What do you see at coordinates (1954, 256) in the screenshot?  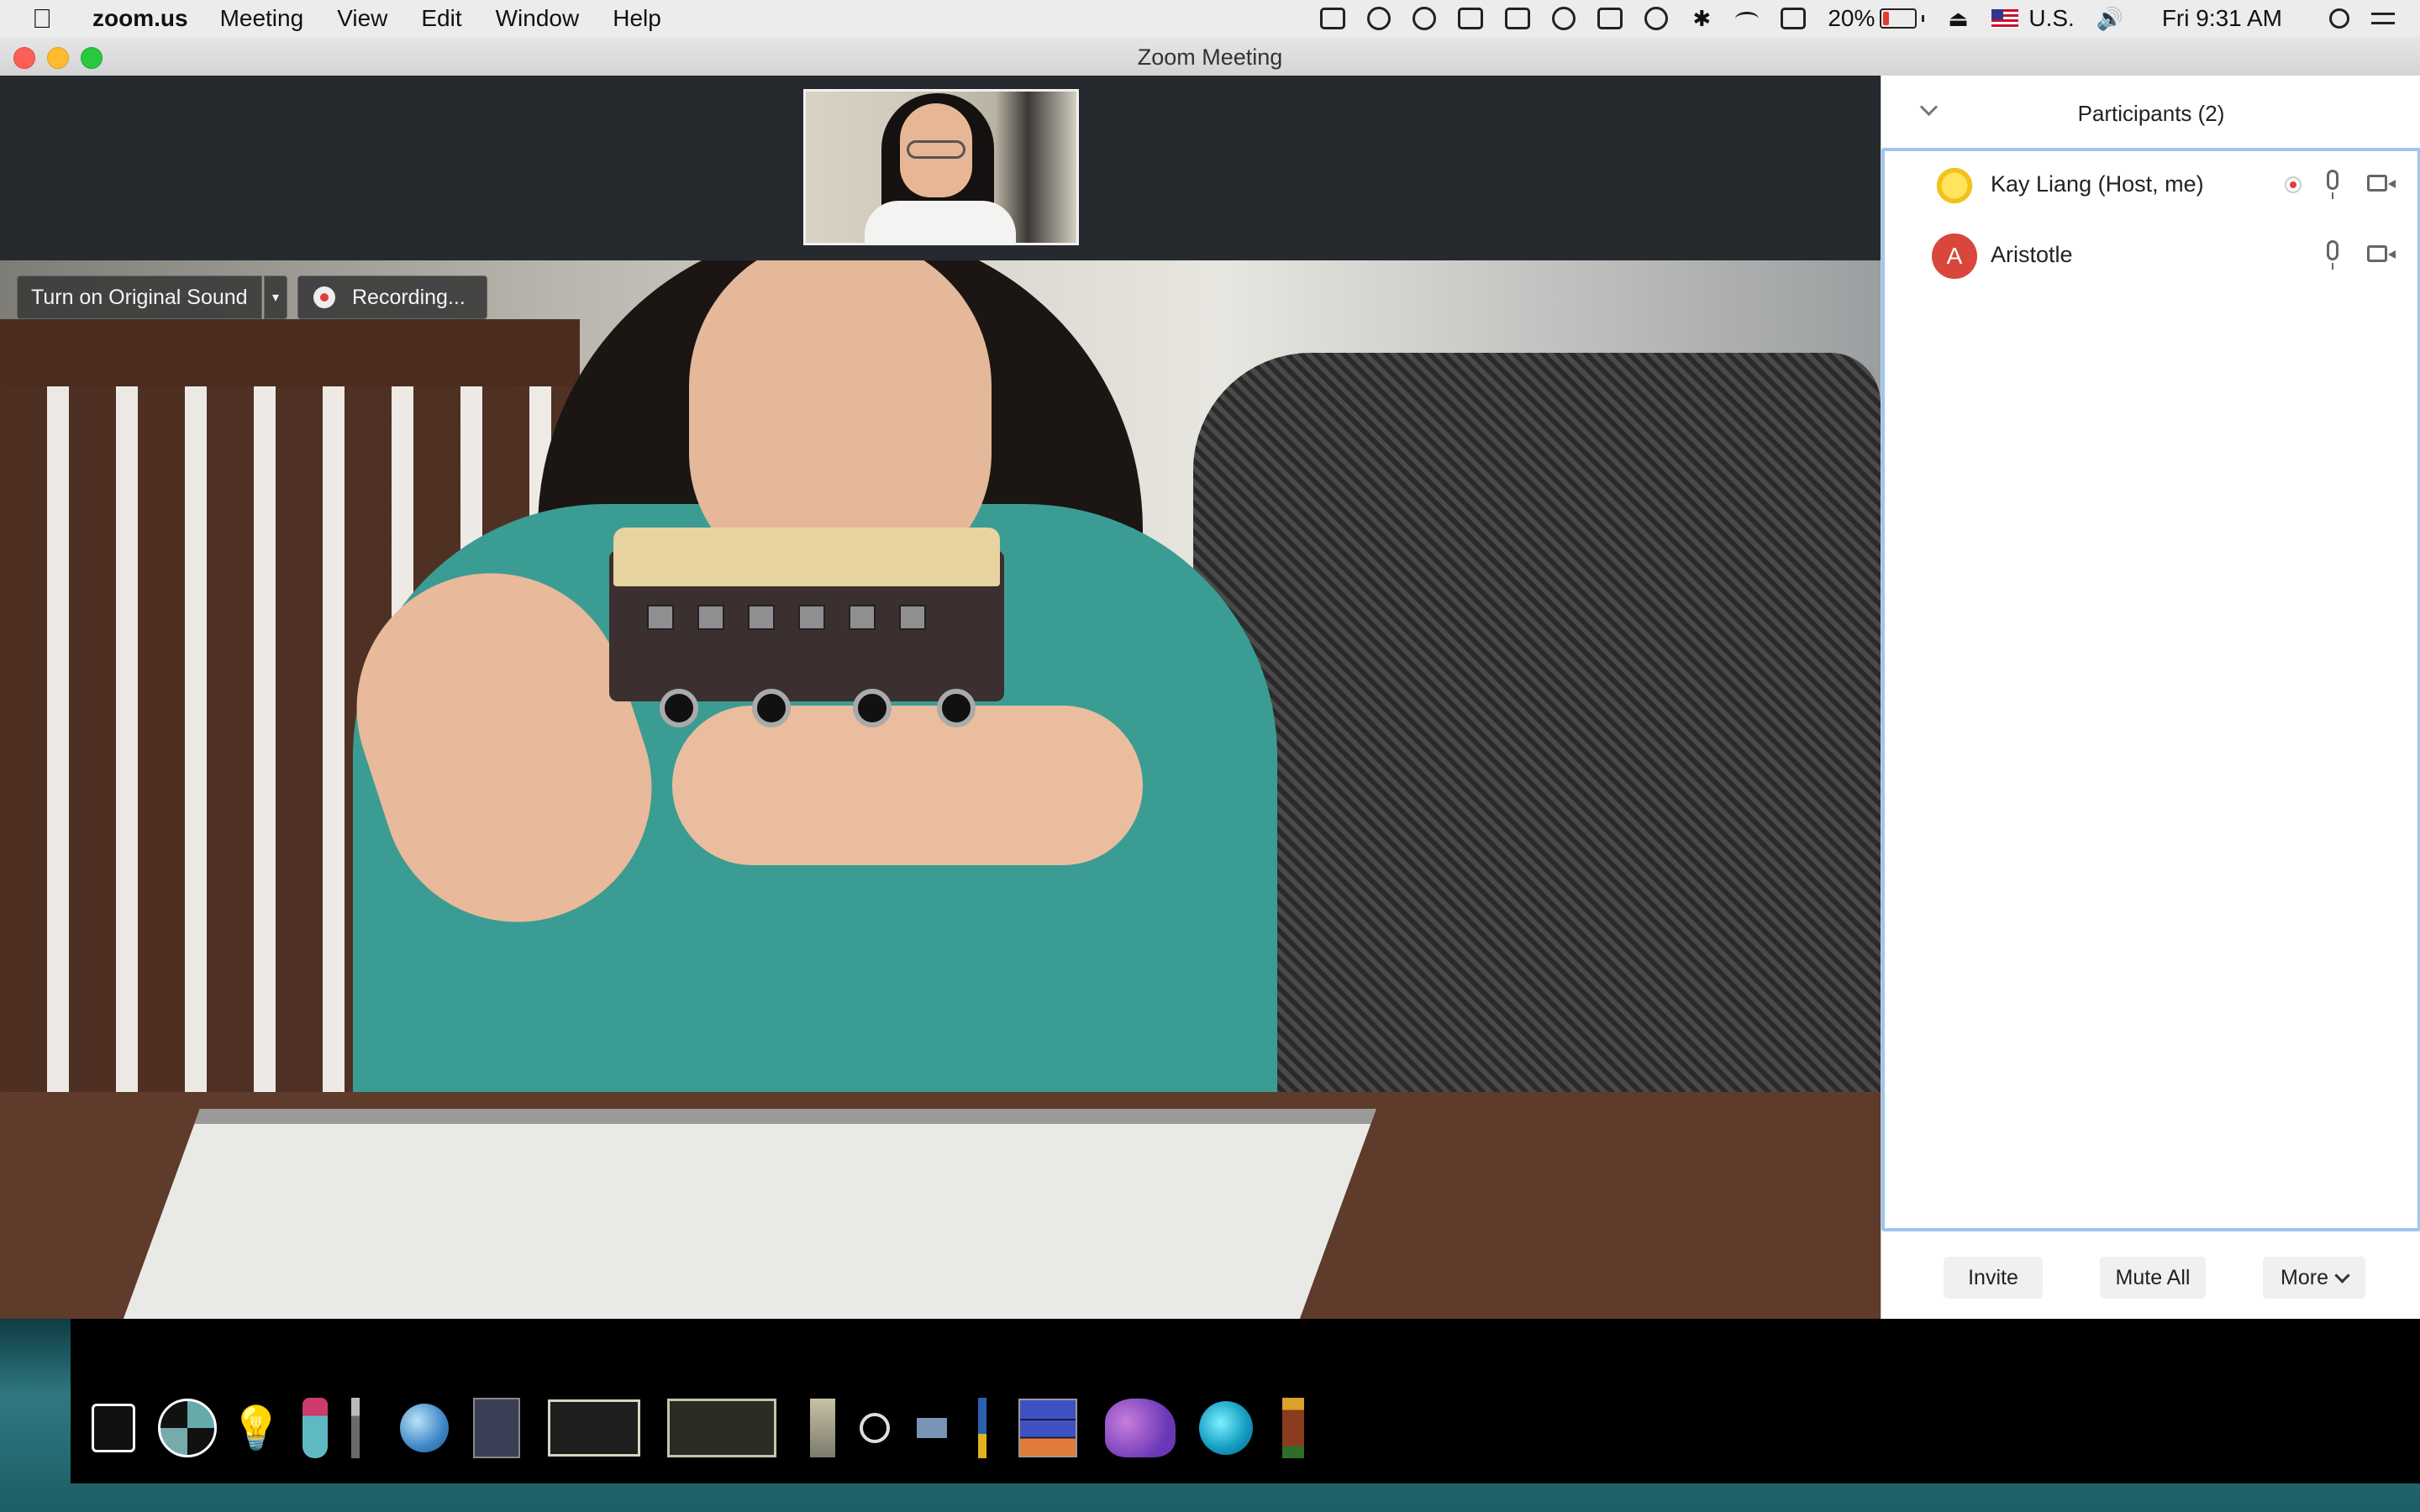 I see `letter-avatar: A` at bounding box center [1954, 256].